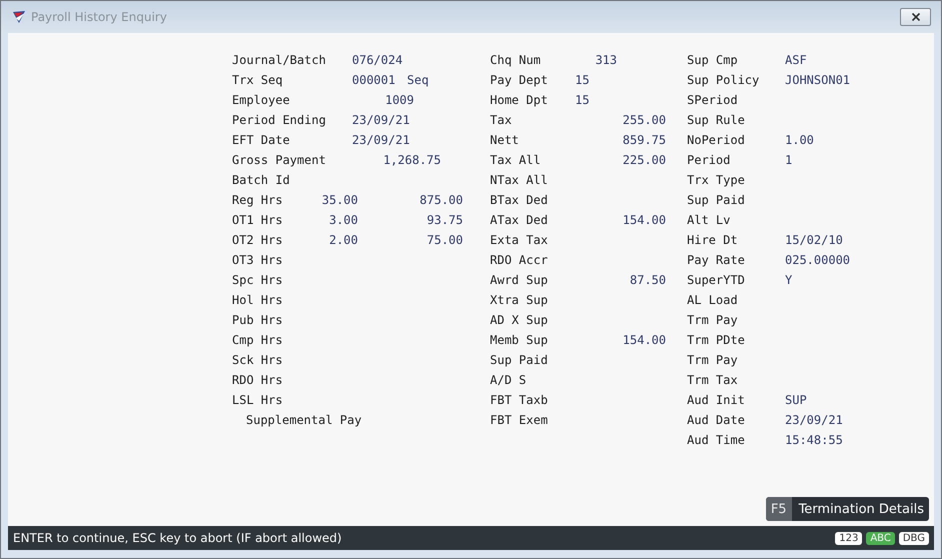  Describe the element at coordinates (177, 538) in the screenshot. I see `status-message: ENTER to continue, ESC key to abort (IF abort allowed)` at that location.